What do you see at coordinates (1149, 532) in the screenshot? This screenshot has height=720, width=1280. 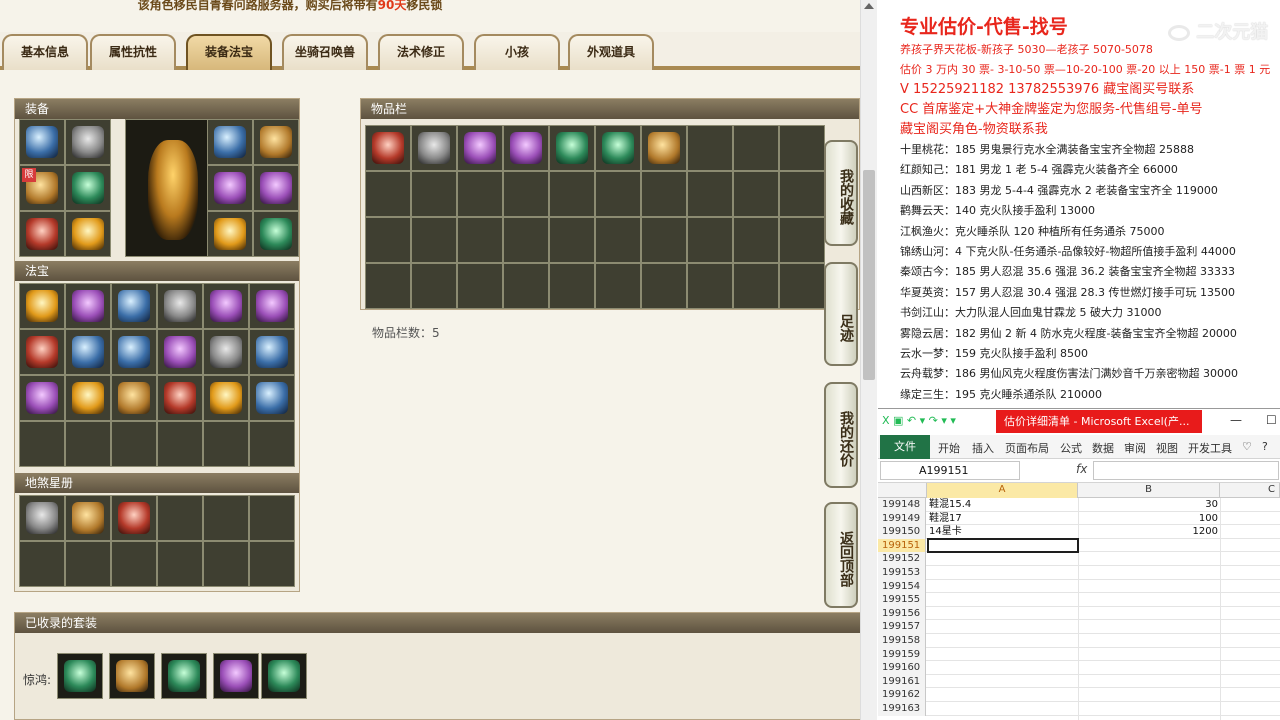 I see `cell-b: 1200` at bounding box center [1149, 532].